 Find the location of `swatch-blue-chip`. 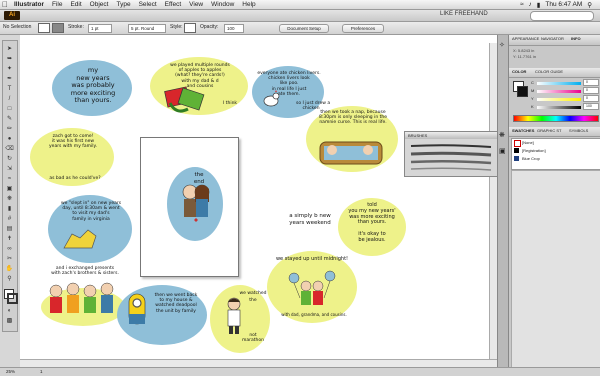

swatch-blue-chip is located at coordinates (516, 158).